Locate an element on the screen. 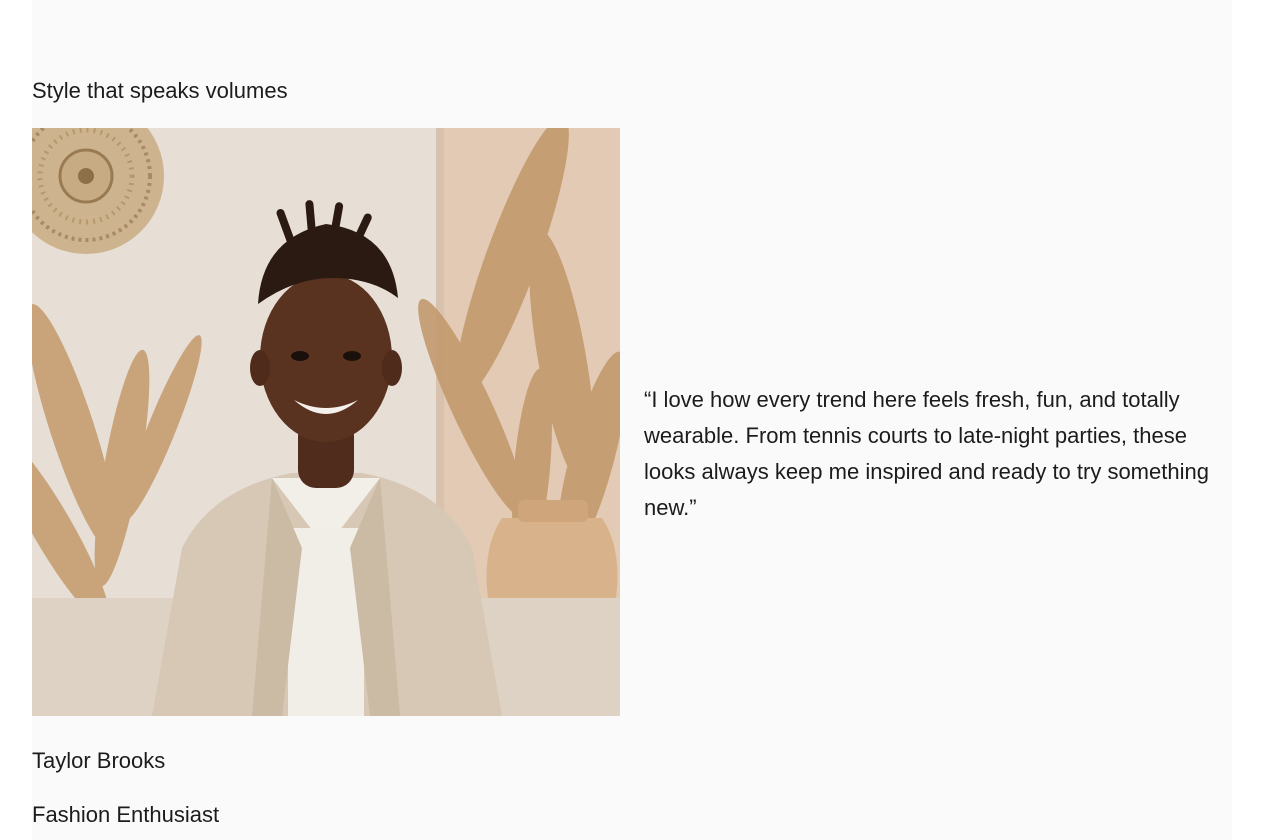 Image resolution: width=1264 pixels, height=840 pixels. section-heading: Style that speaks volumes is located at coordinates (160, 90).